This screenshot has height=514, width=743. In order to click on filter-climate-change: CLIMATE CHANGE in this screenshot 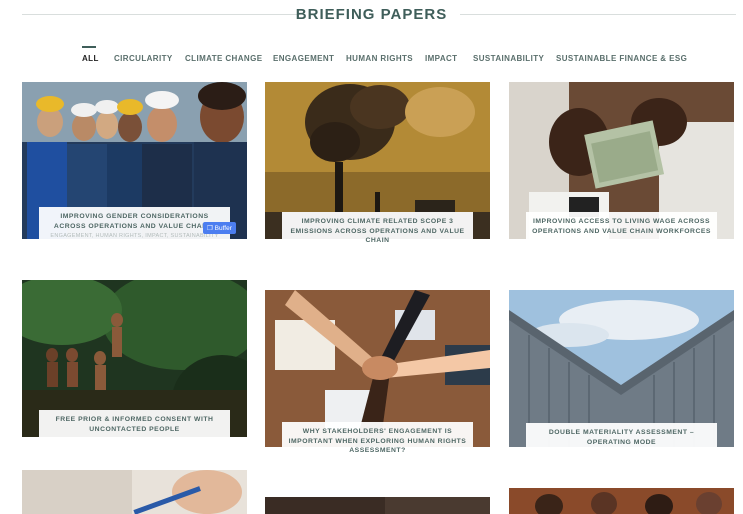, I will do `click(223, 58)`.